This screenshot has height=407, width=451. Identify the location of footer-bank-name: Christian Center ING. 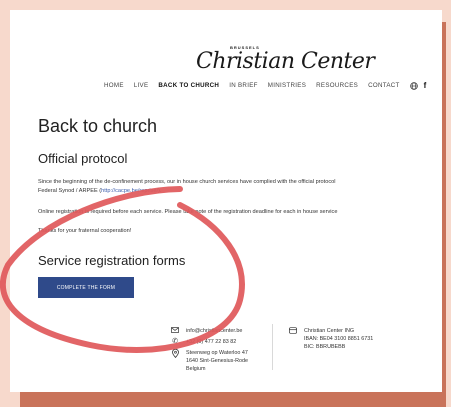
(329, 331).